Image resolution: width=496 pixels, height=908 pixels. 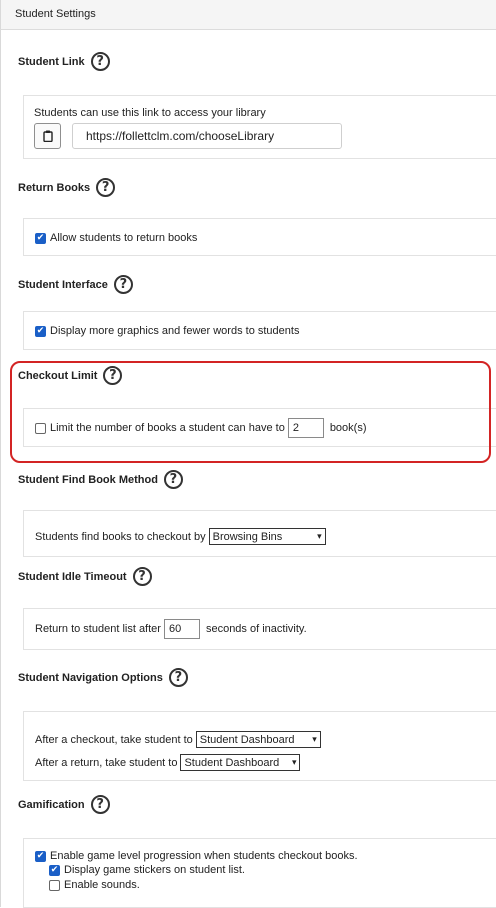 I want to click on checkbox-label: Display game stickers on student list., so click(x=154, y=870).